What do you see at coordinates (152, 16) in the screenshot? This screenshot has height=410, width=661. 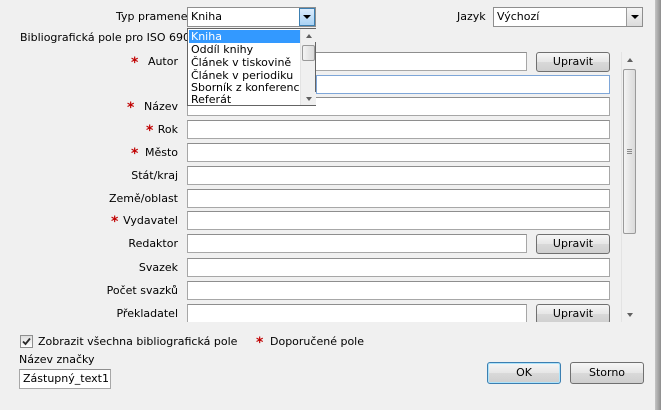 I see `source-type-label: Typ pramene` at bounding box center [152, 16].